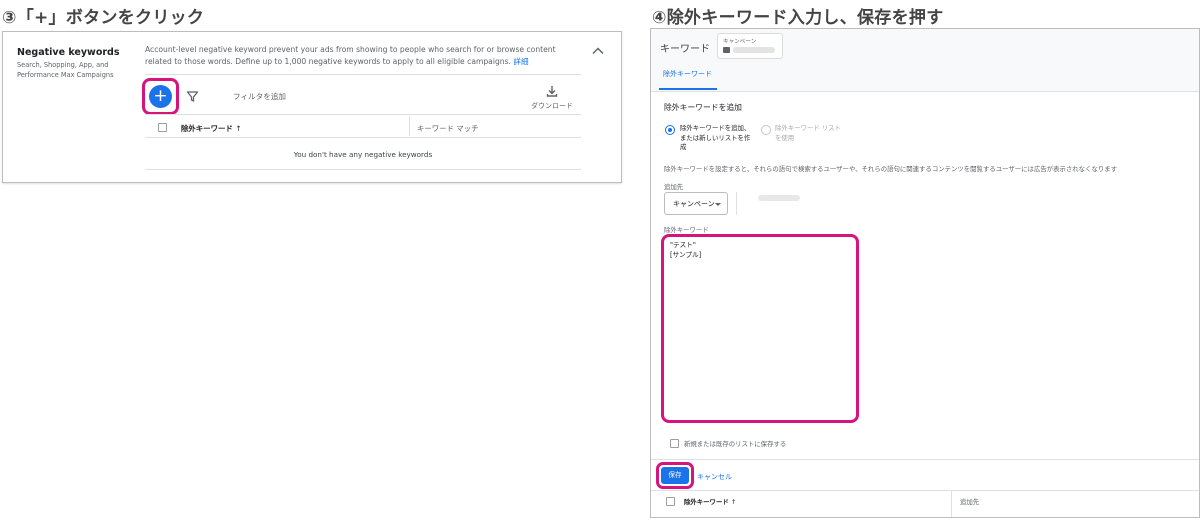  What do you see at coordinates (447, 128) in the screenshot?
I see `column-header-keyword-match: キーワード マッチ` at bounding box center [447, 128].